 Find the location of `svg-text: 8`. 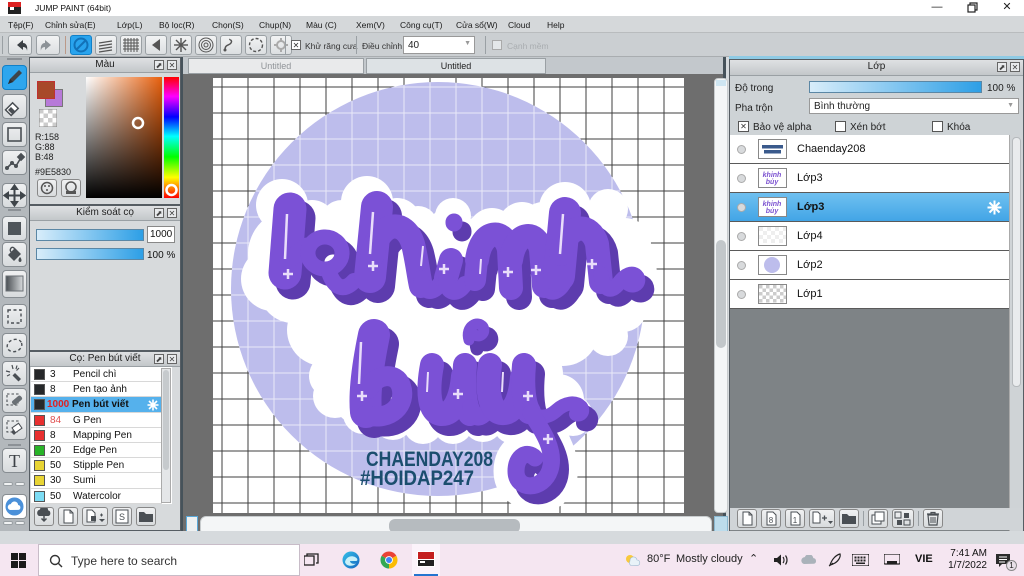

svg-text: 8 is located at coordinates (771, 520).